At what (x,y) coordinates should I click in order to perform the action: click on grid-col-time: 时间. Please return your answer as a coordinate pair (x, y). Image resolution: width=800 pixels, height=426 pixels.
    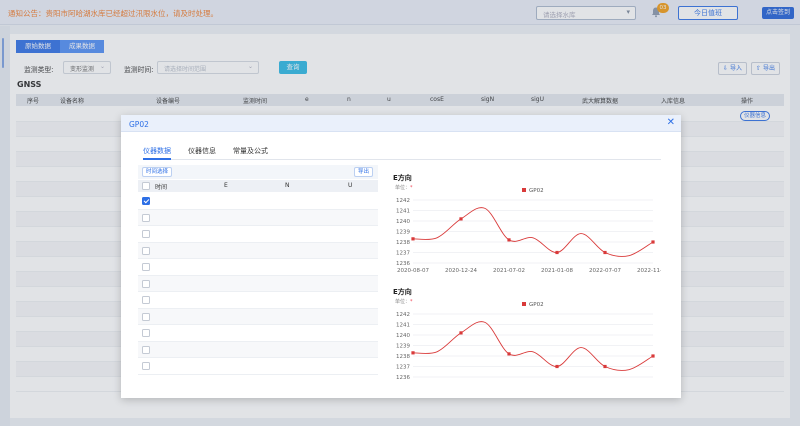
    Looking at the image, I should click on (161, 187).